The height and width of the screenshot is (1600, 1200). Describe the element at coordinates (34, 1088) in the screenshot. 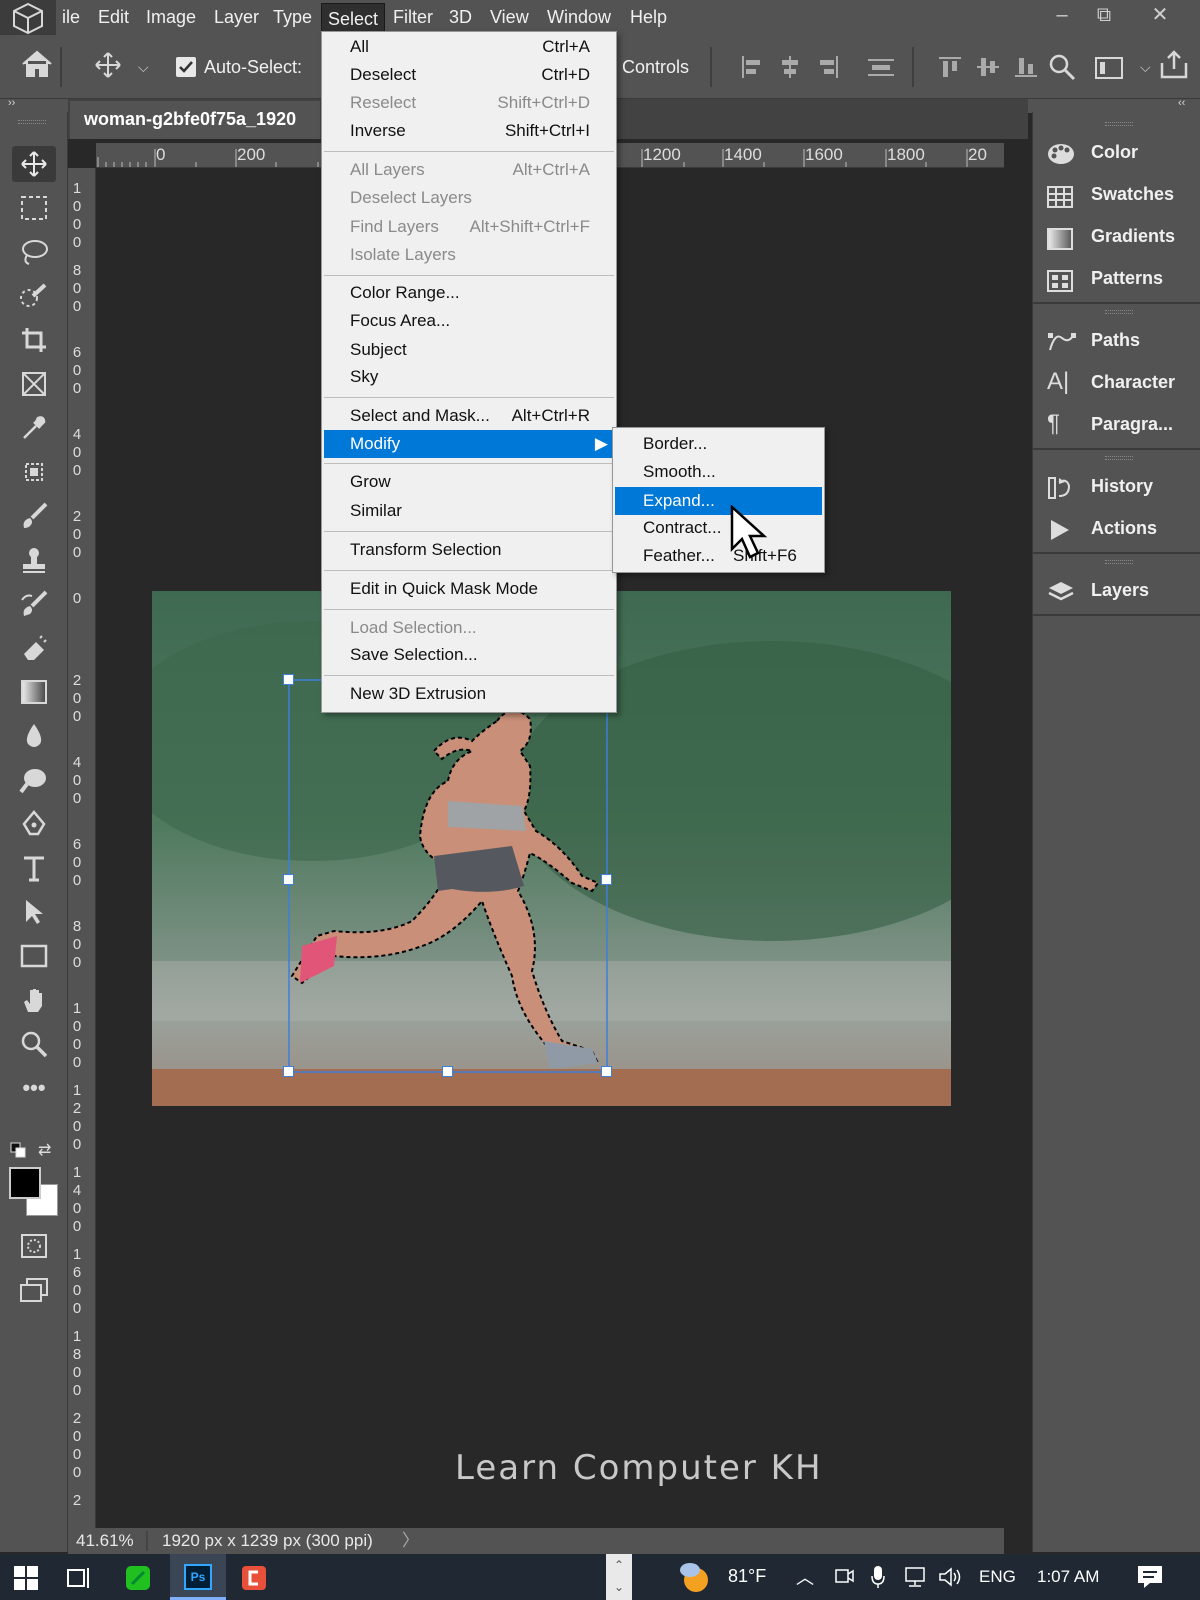

I see `more-tools-icon: •••` at that location.